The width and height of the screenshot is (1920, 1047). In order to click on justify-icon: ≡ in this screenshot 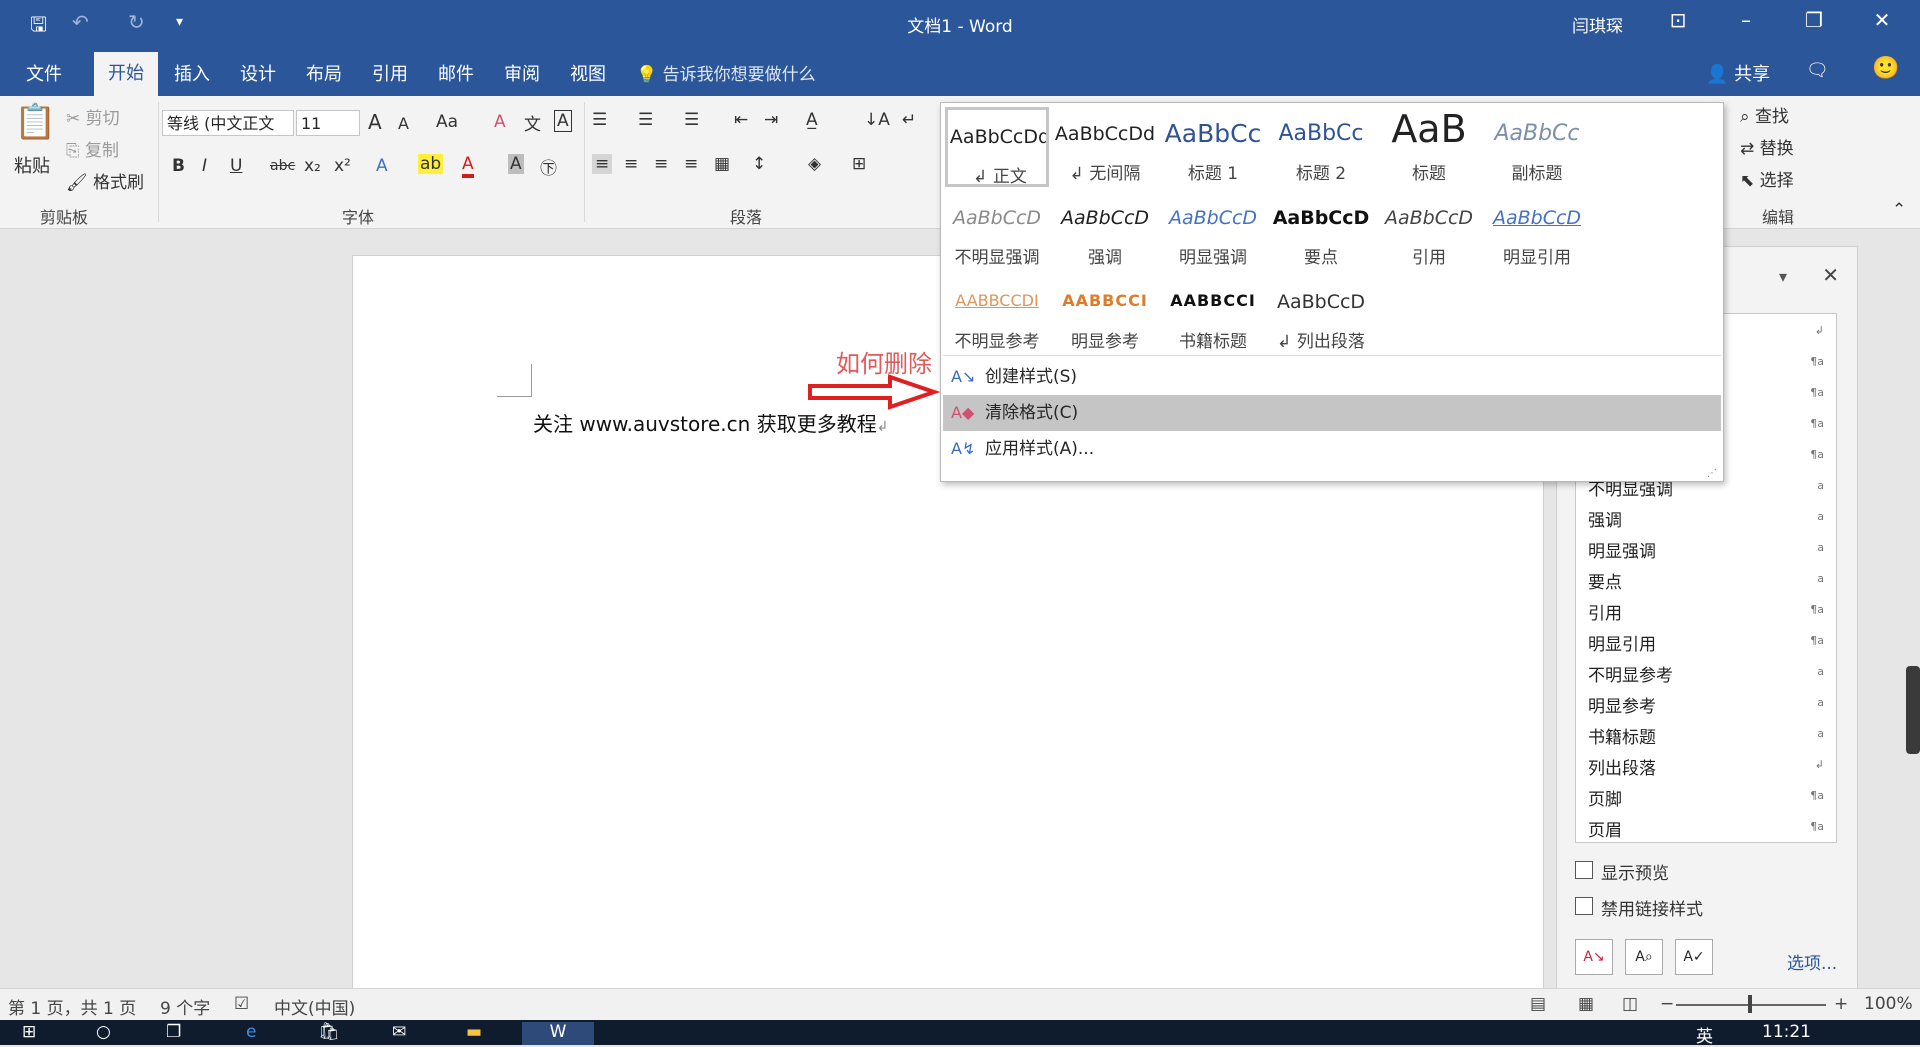, I will do `click(691, 164)`.